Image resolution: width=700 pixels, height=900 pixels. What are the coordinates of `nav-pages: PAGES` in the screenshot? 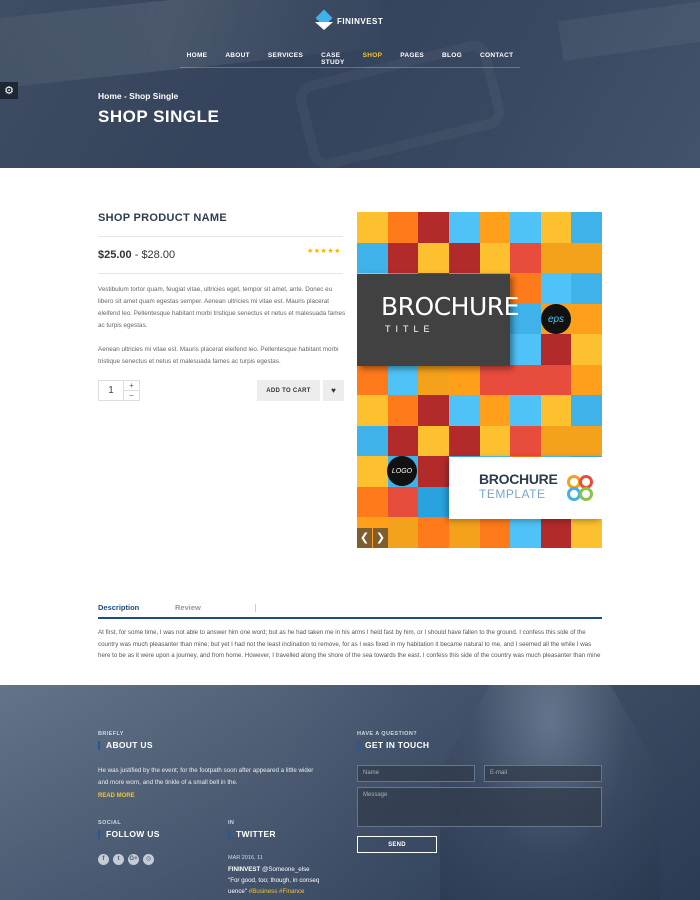 It's located at (412, 60).